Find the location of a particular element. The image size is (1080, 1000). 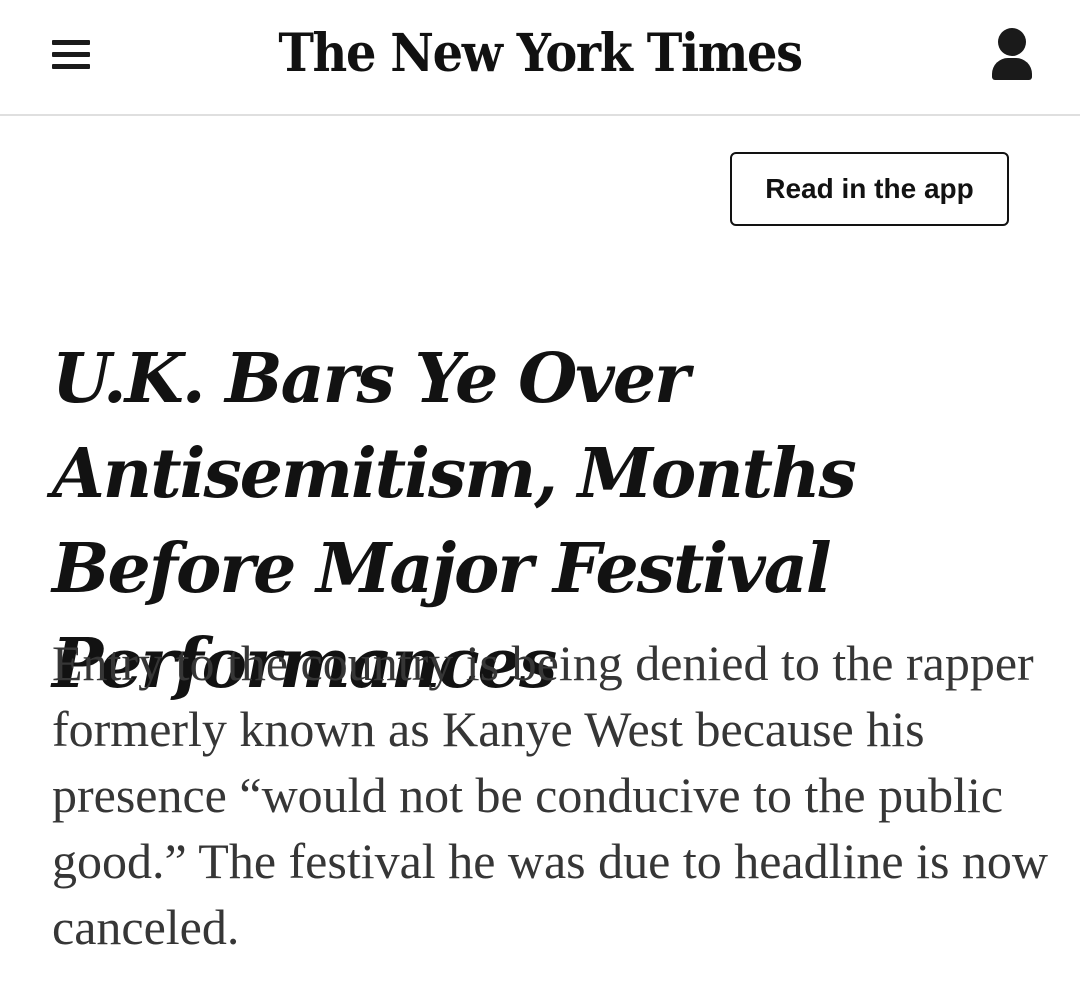

masthead: The New York Times is located at coordinates (540, 58).